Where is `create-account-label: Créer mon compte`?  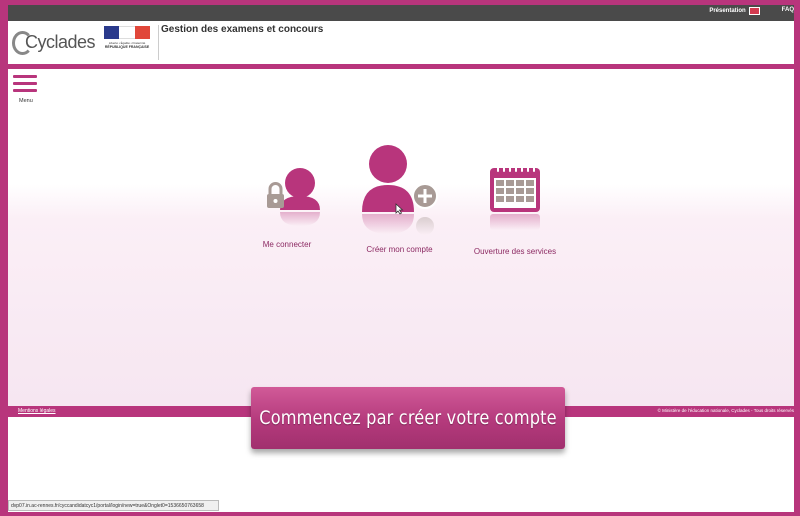
create-account-label: Créer mon compte is located at coordinates (399, 249).